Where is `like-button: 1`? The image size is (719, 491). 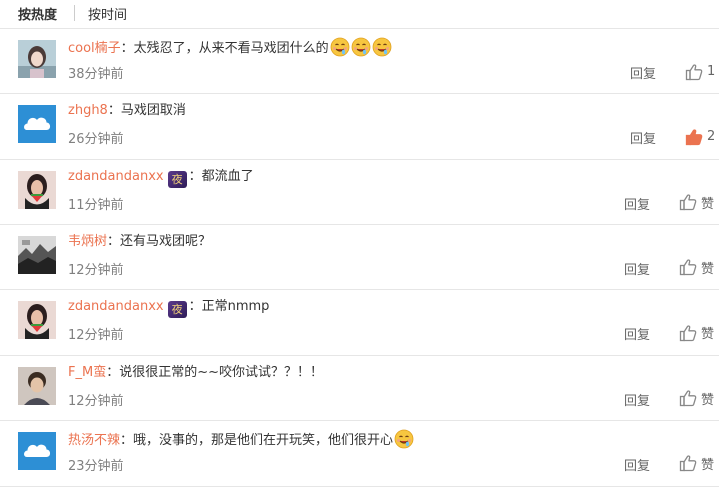 like-button: 1 is located at coordinates (700, 70).